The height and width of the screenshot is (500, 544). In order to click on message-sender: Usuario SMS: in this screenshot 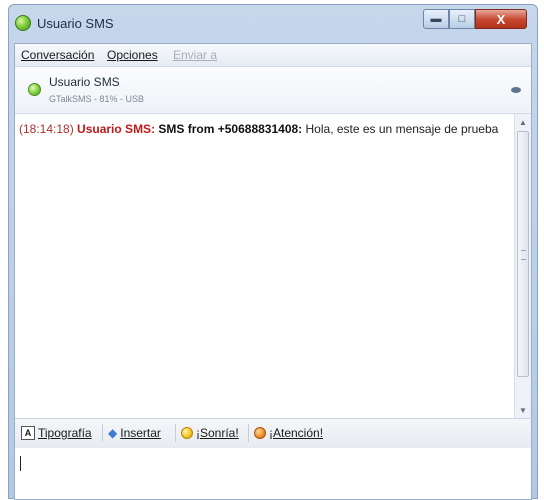, I will do `click(116, 129)`.